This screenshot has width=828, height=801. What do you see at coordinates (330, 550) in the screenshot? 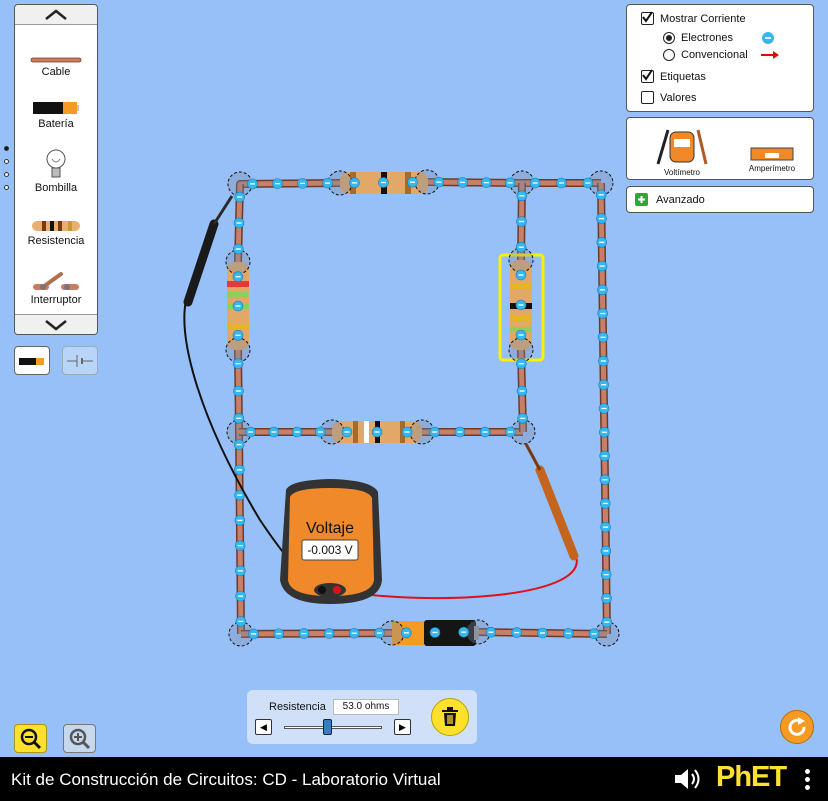
I see `voltmeter-reading: -0.003 V` at bounding box center [330, 550].